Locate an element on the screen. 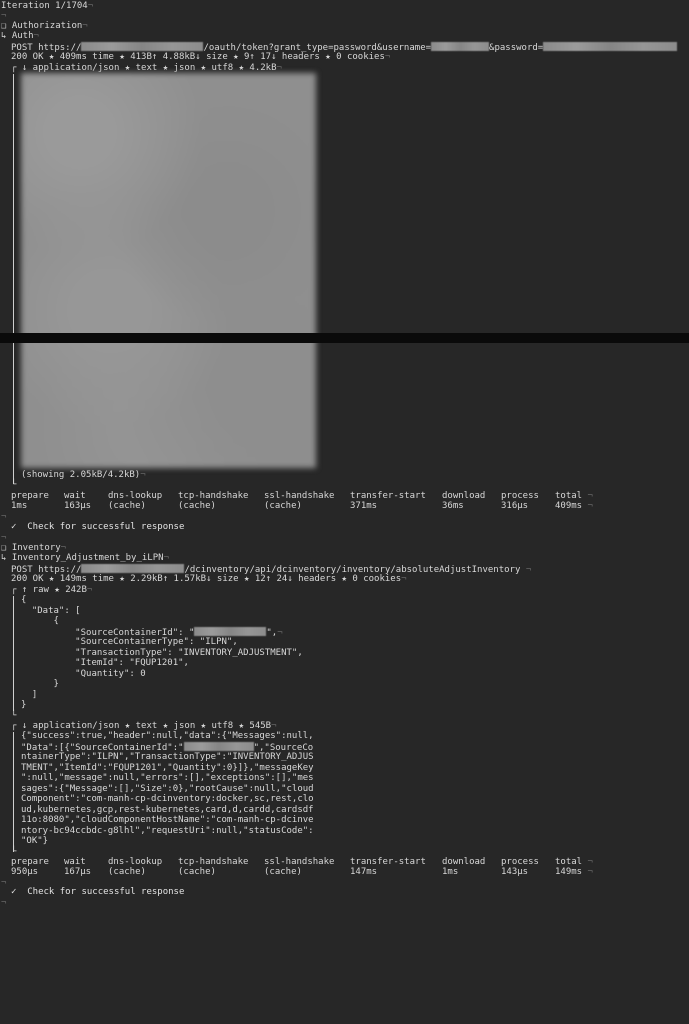 This screenshot has width=689, height=1024. timing-value: 163µs is located at coordinates (78, 506).